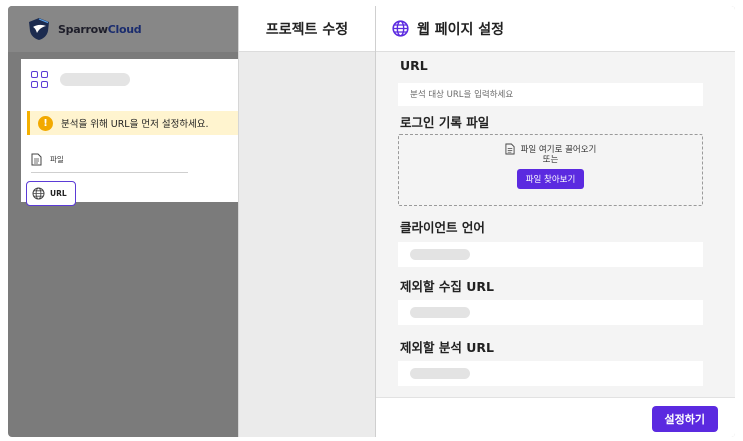 The height and width of the screenshot is (441, 743). What do you see at coordinates (550, 312) in the screenshot?
I see `exclude-collect-url-field` at bounding box center [550, 312].